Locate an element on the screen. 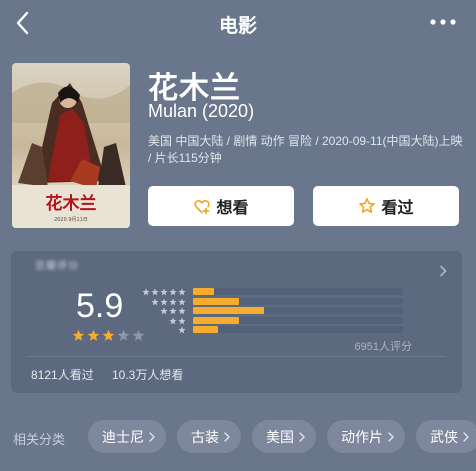  rating-source-label: 豆瓣评分 is located at coordinates (57, 266).